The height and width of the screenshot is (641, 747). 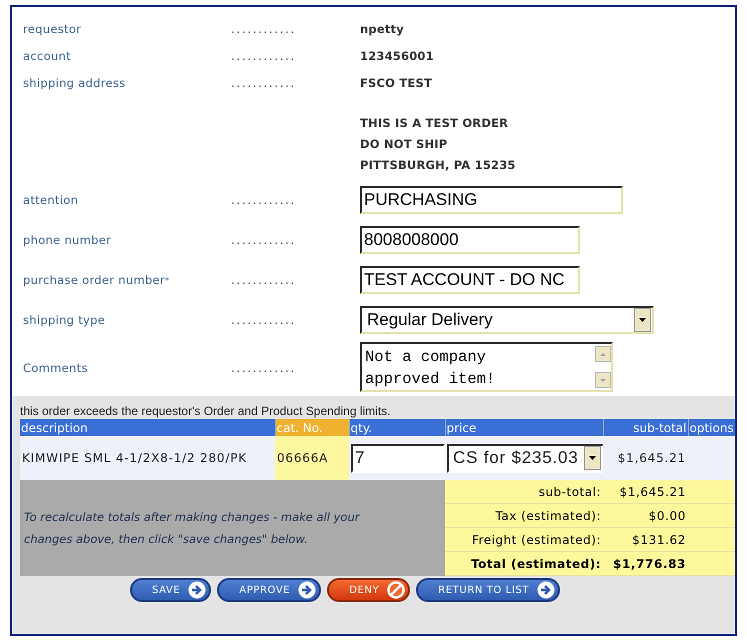 What do you see at coordinates (96, 280) in the screenshot?
I see `field-label: purchase order number$^{*}$` at bounding box center [96, 280].